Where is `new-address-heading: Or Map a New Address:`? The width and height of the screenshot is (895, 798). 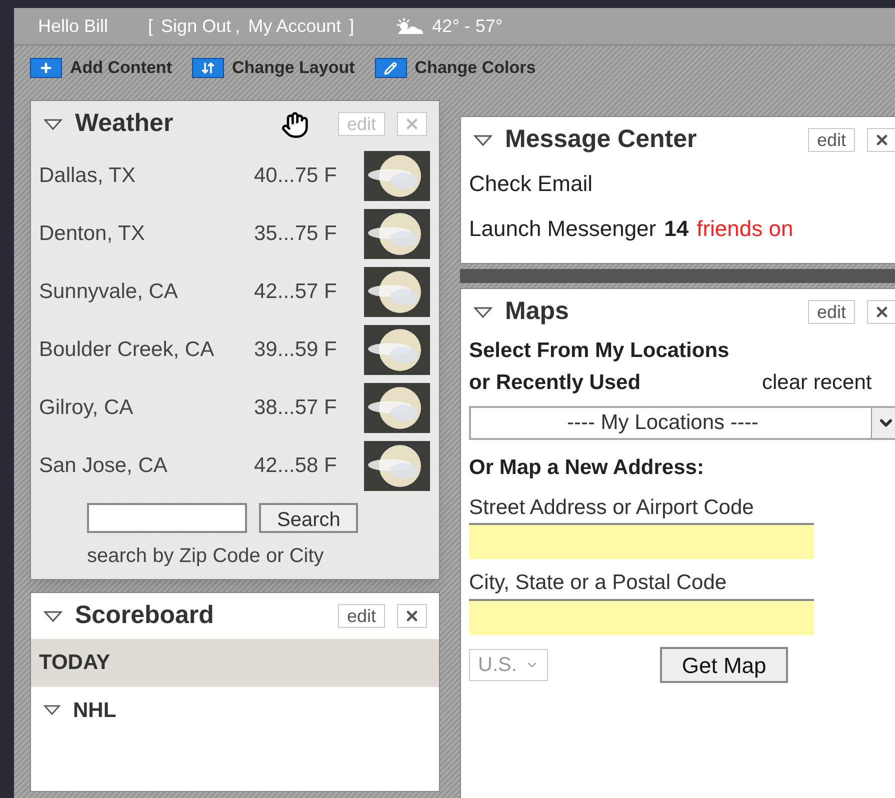
new-address-heading: Or Map a New Address: is located at coordinates (586, 468).